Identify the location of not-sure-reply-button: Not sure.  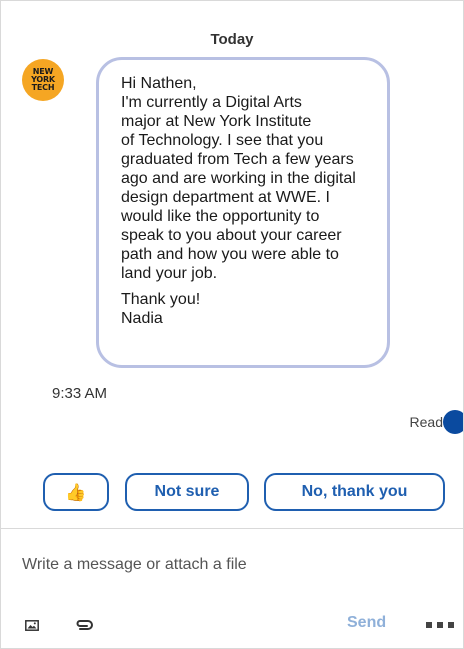
(187, 492).